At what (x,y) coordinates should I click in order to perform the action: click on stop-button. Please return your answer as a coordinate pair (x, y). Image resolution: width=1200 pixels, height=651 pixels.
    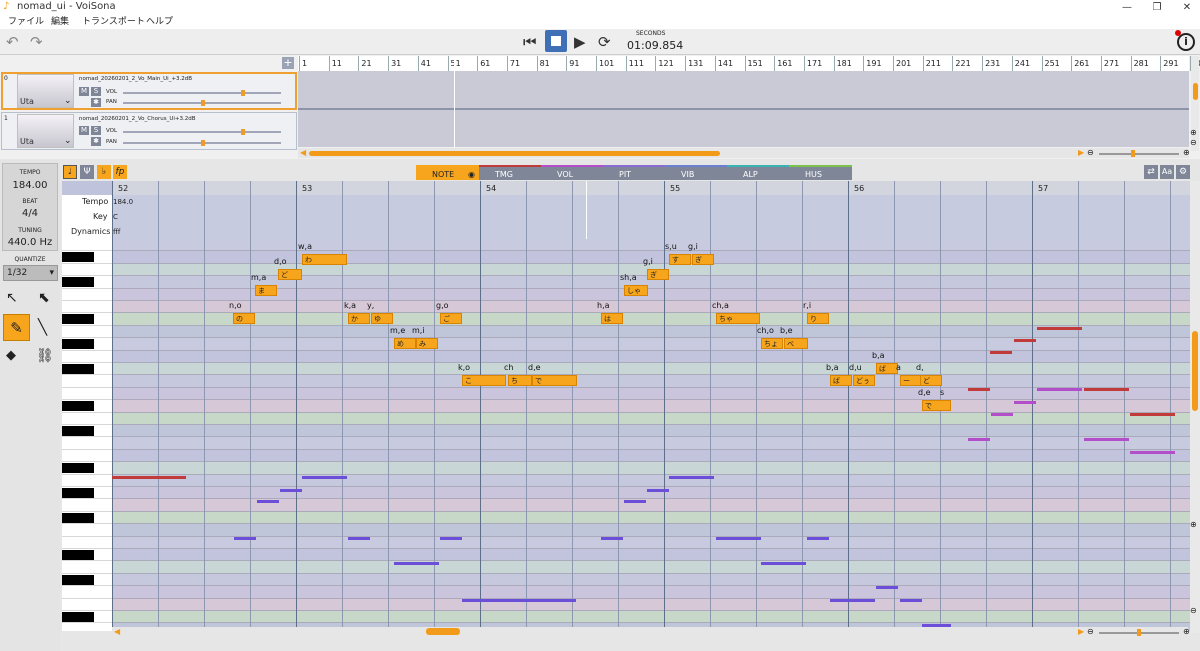
    Looking at the image, I should click on (556, 41).